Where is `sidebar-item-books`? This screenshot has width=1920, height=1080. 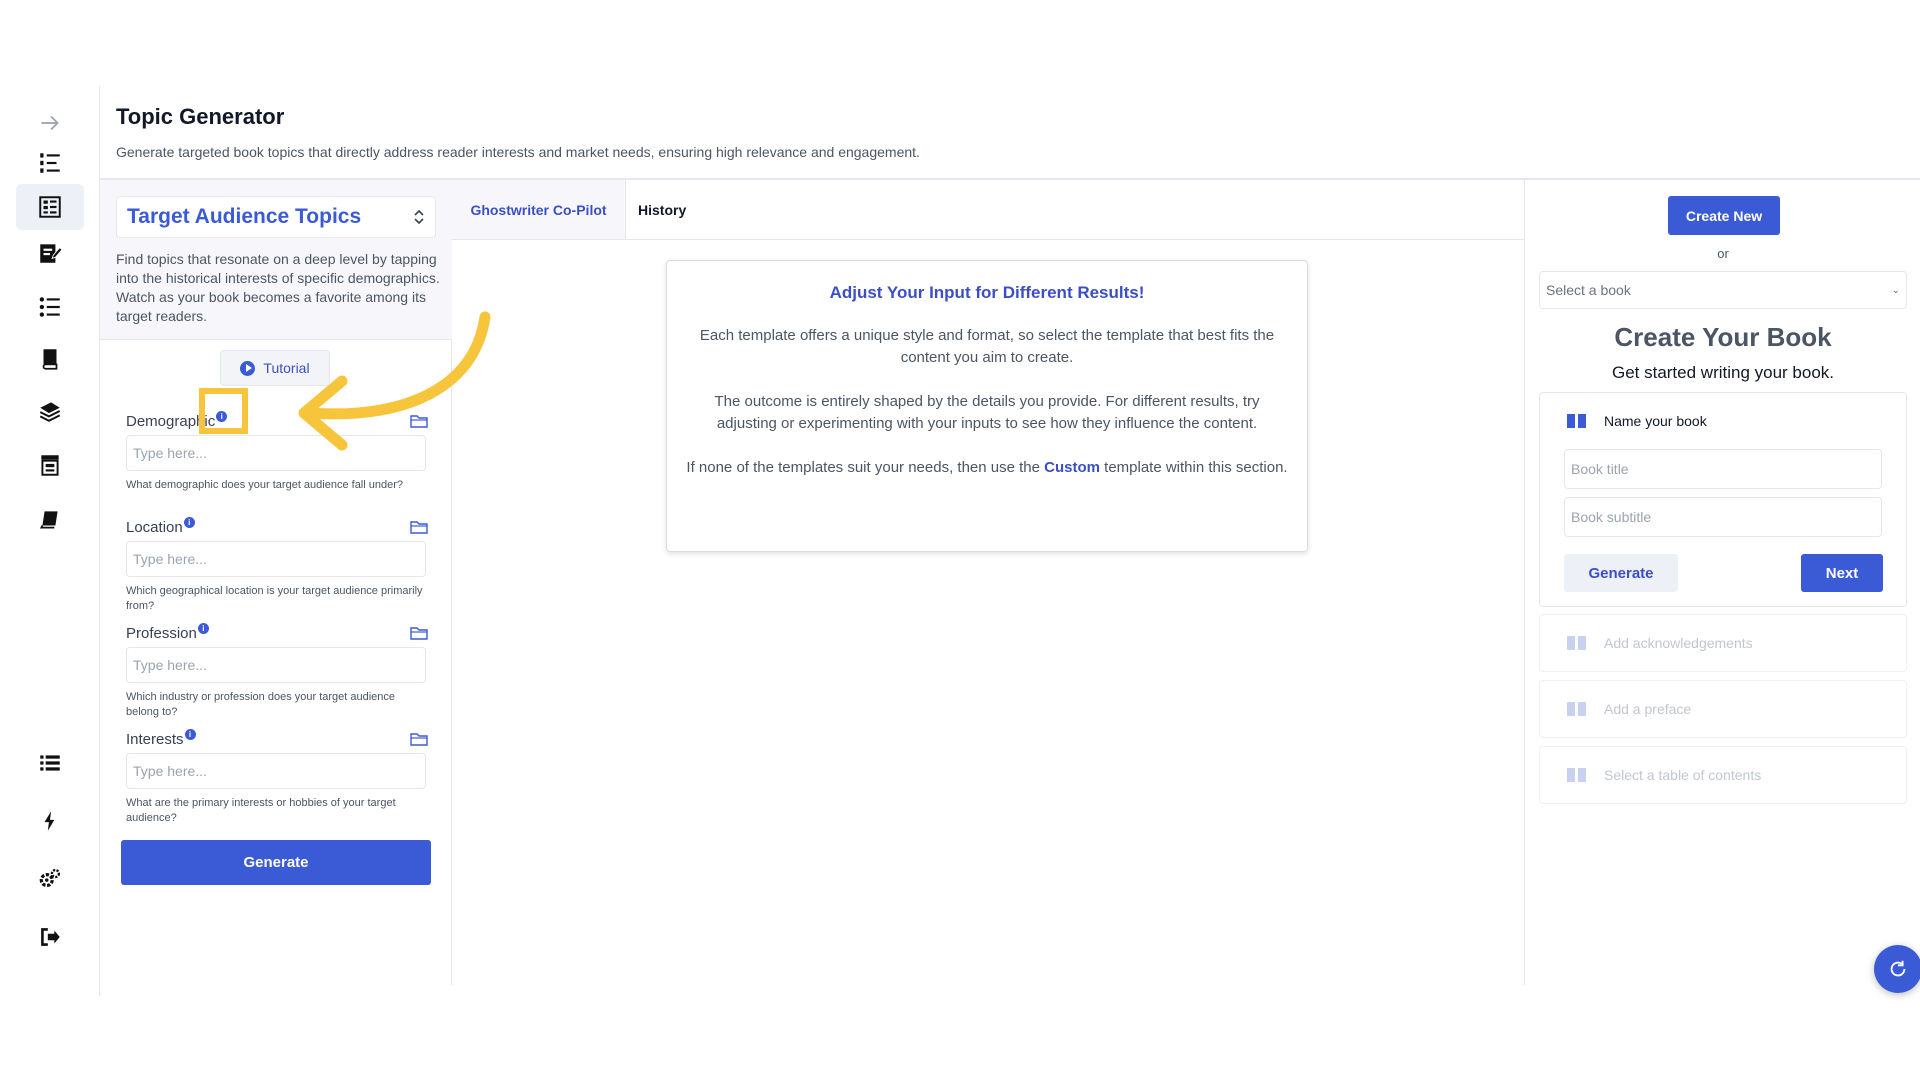 sidebar-item-books is located at coordinates (50, 519).